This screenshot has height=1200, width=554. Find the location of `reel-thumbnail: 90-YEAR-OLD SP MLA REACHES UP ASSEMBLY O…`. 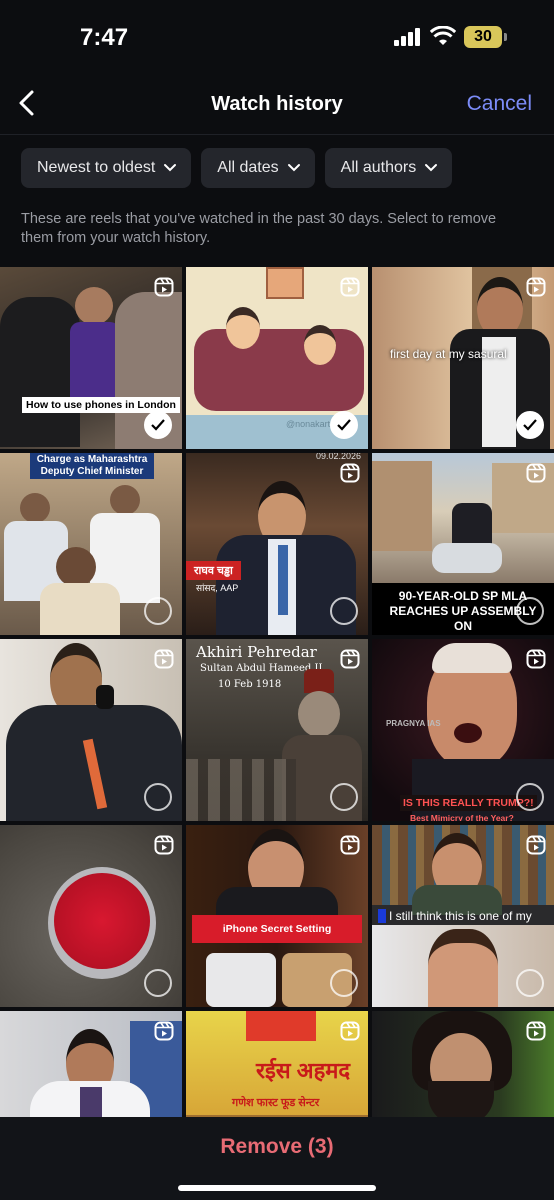

reel-thumbnail: 90-YEAR-OLD SP MLA REACHES UP ASSEMBLY O… is located at coordinates (463, 544).